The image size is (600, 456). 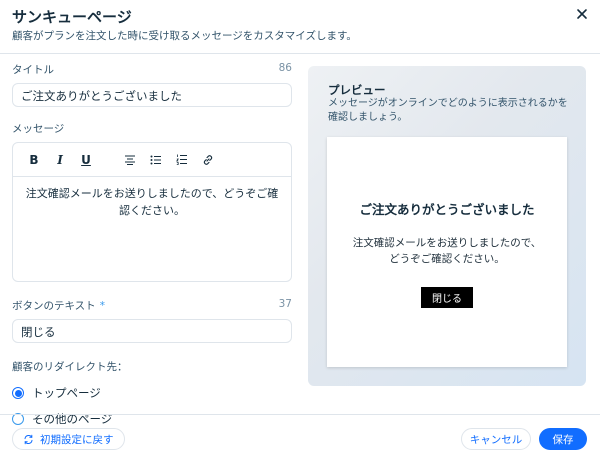 I want to click on italic-button: I, so click(x=60, y=160).